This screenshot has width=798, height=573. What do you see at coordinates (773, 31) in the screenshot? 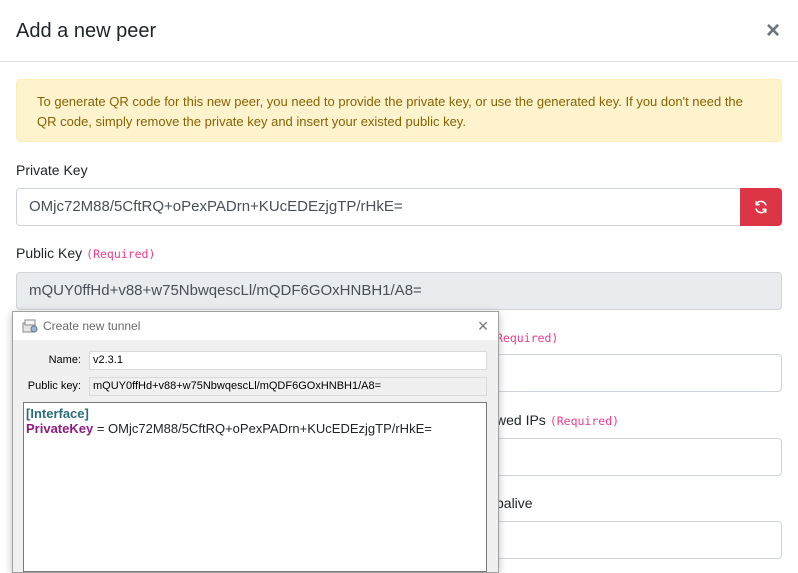
I see `close-icon: ×` at bounding box center [773, 31].